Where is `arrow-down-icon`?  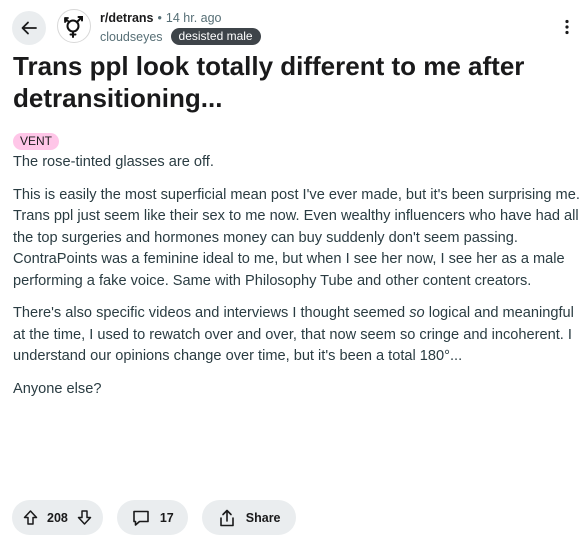 arrow-down-icon is located at coordinates (84, 517).